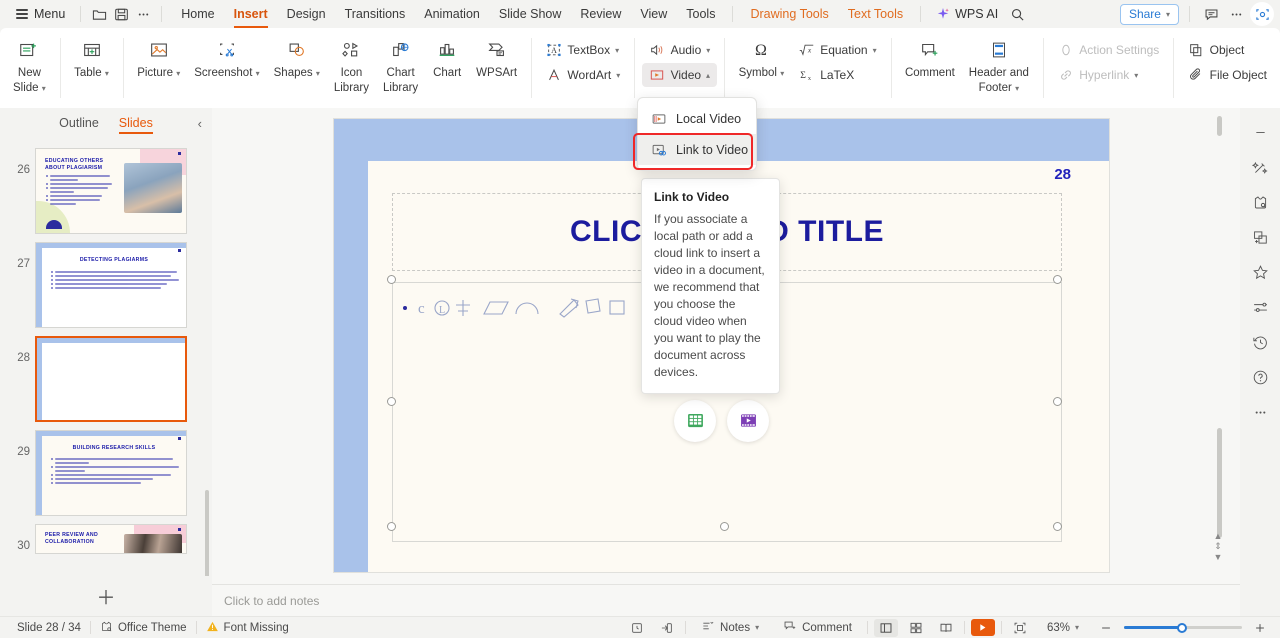 Image resolution: width=1280 pixels, height=638 pixels. I want to click on comment-status-button: Comment, so click(817, 627).